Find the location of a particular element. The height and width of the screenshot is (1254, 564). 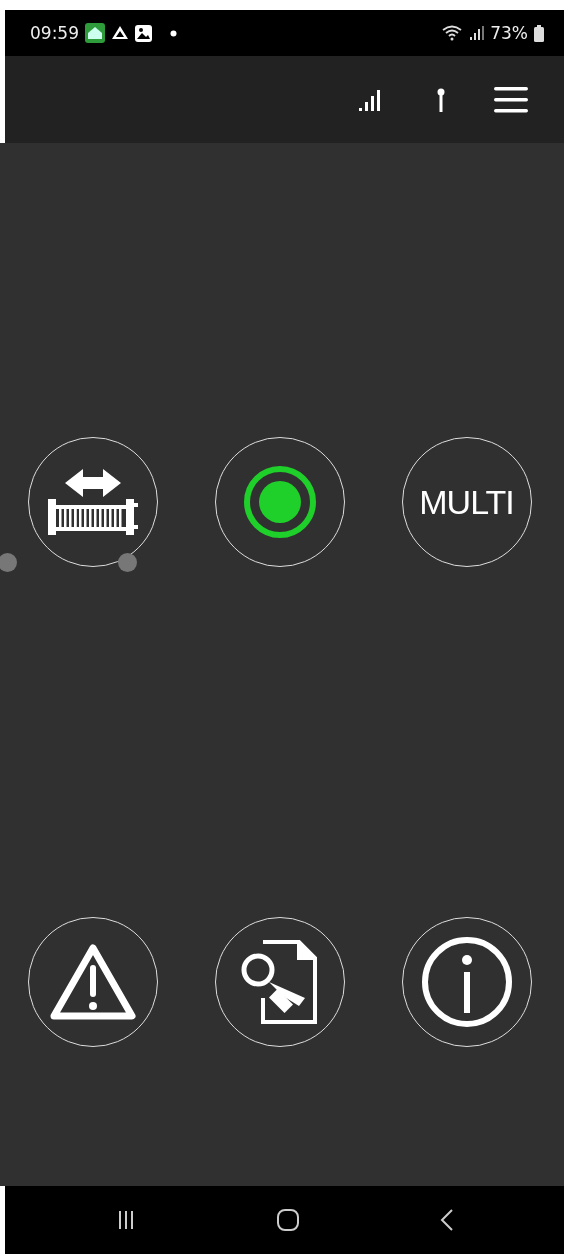

home-icon is located at coordinates (287, 1220).